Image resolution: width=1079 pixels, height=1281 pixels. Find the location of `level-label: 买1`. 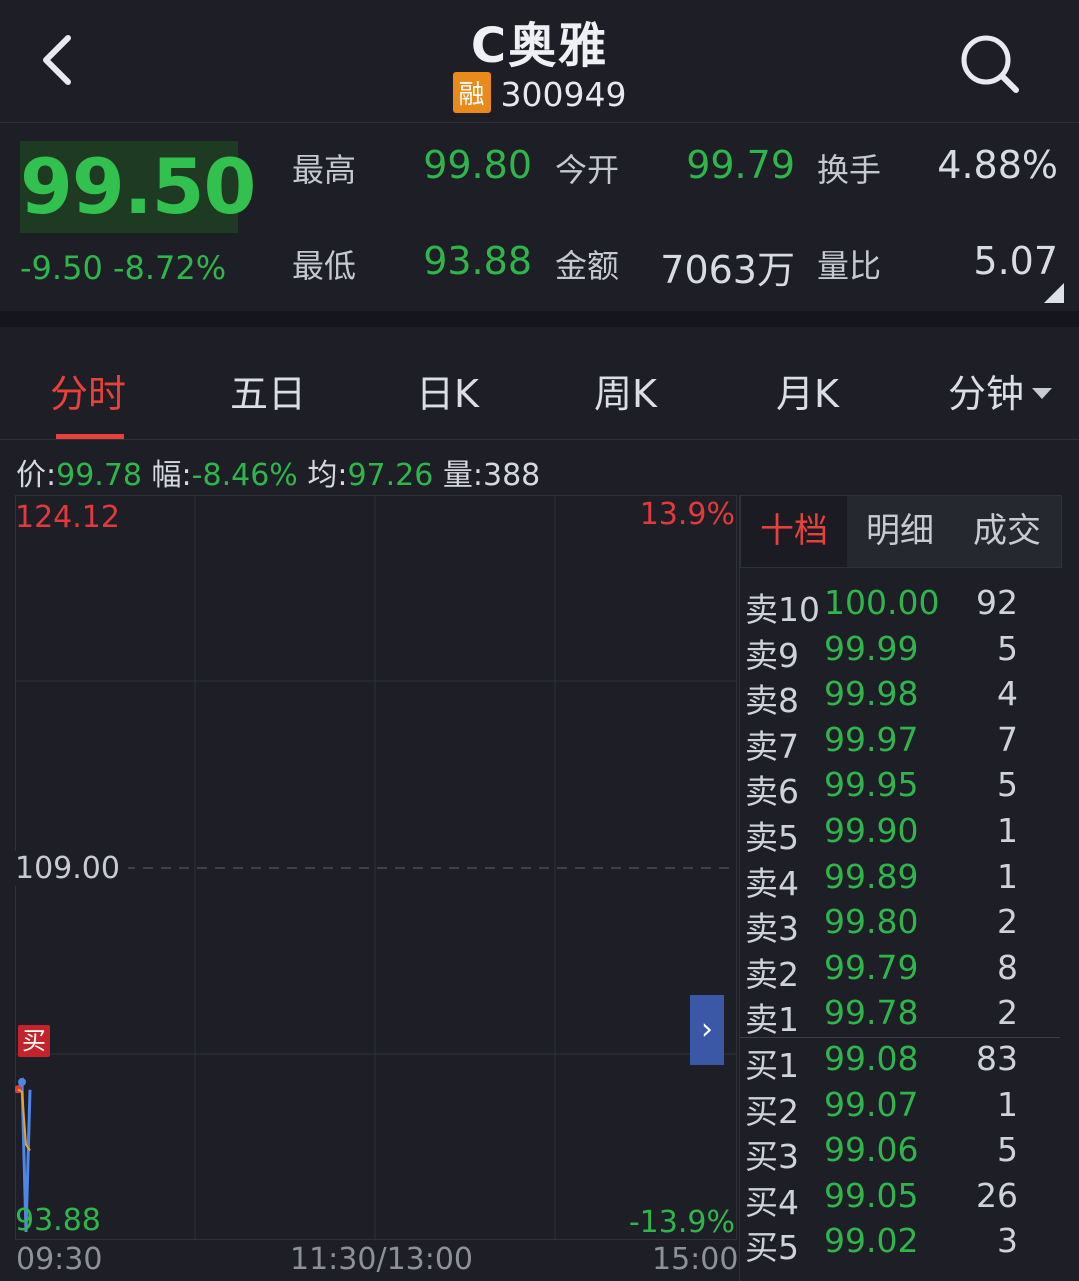

level-label: 买1 is located at coordinates (772, 1065).